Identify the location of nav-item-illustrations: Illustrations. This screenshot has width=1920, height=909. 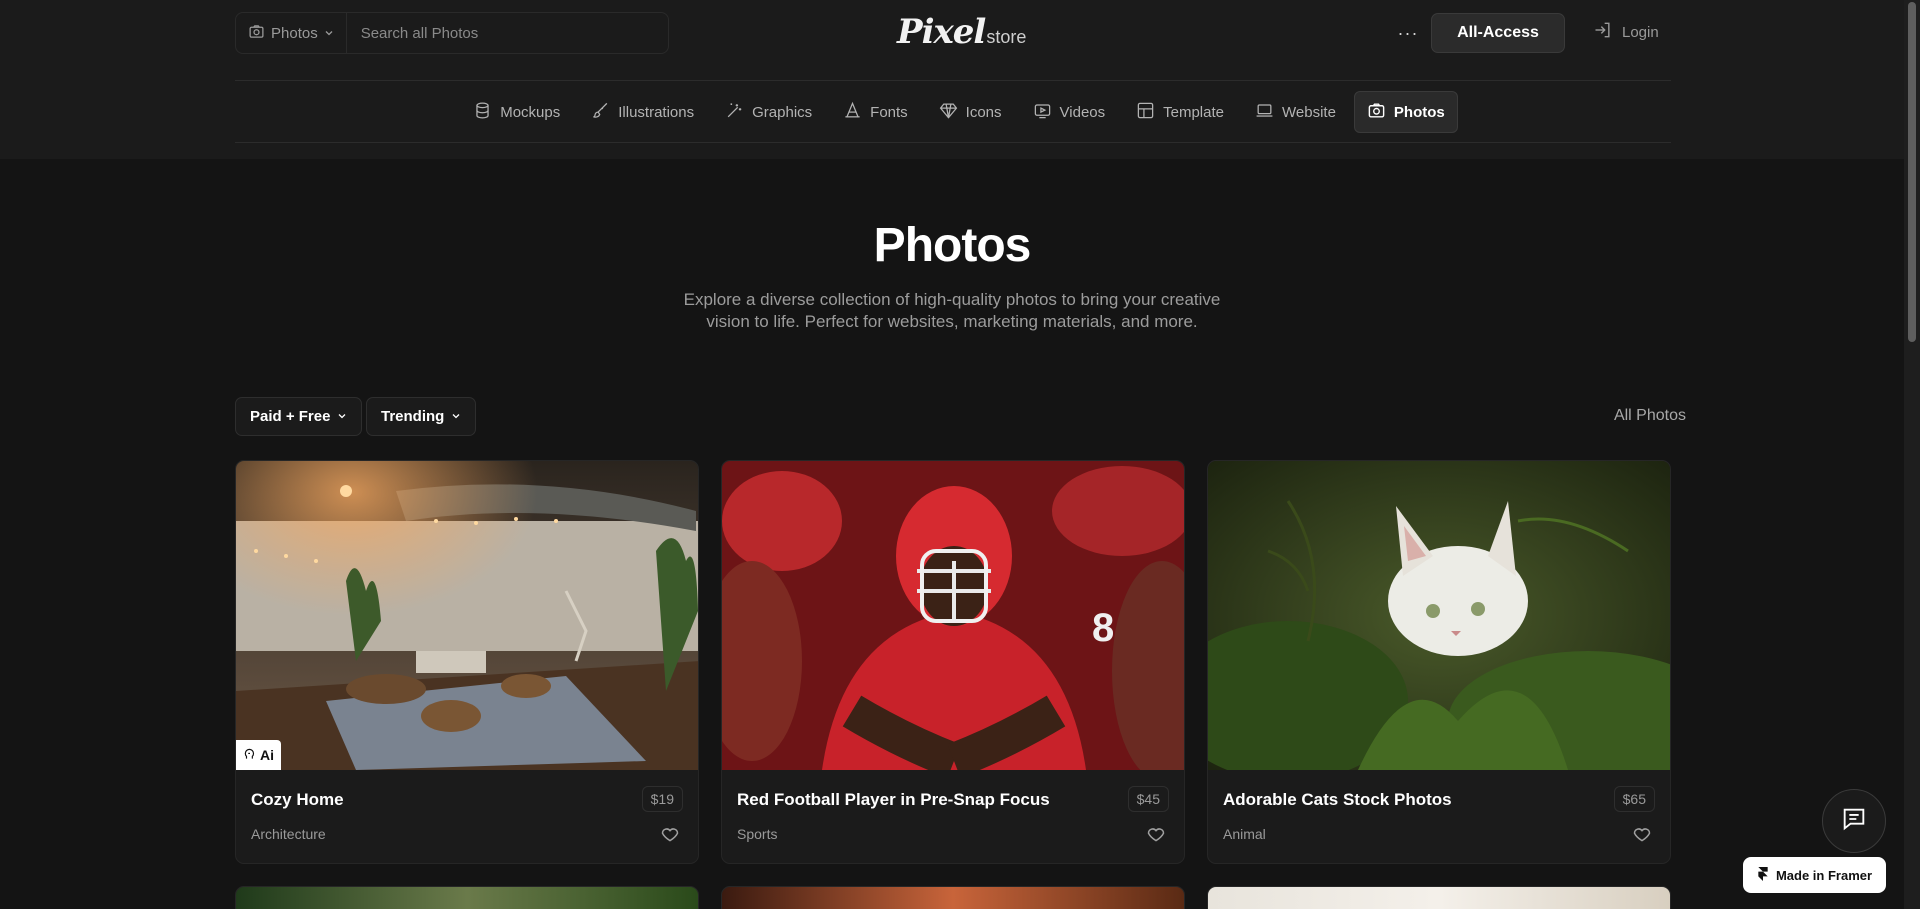
(642, 112).